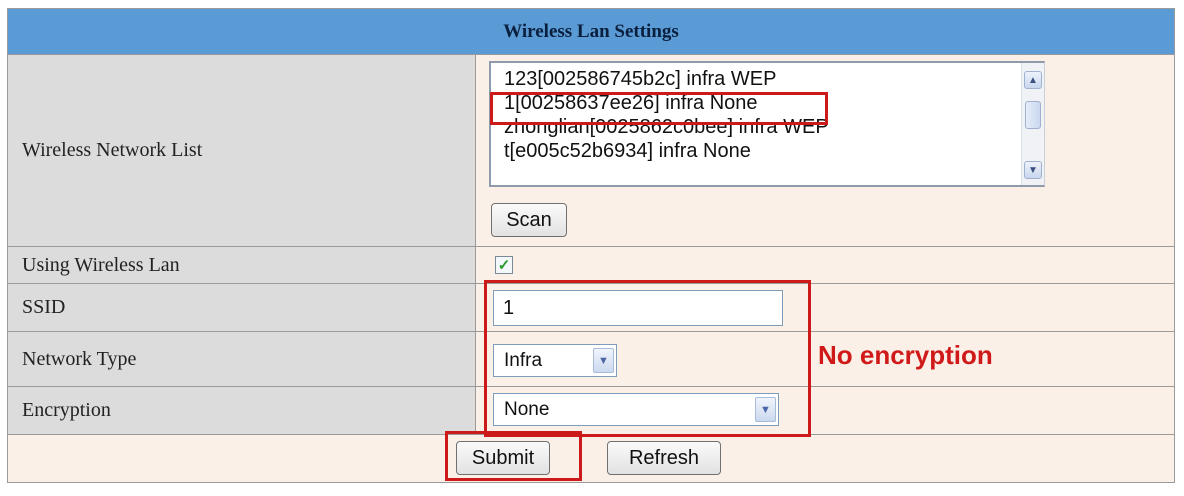  What do you see at coordinates (591, 32) in the screenshot?
I see `panel-title: Wireless Lan Settings` at bounding box center [591, 32].